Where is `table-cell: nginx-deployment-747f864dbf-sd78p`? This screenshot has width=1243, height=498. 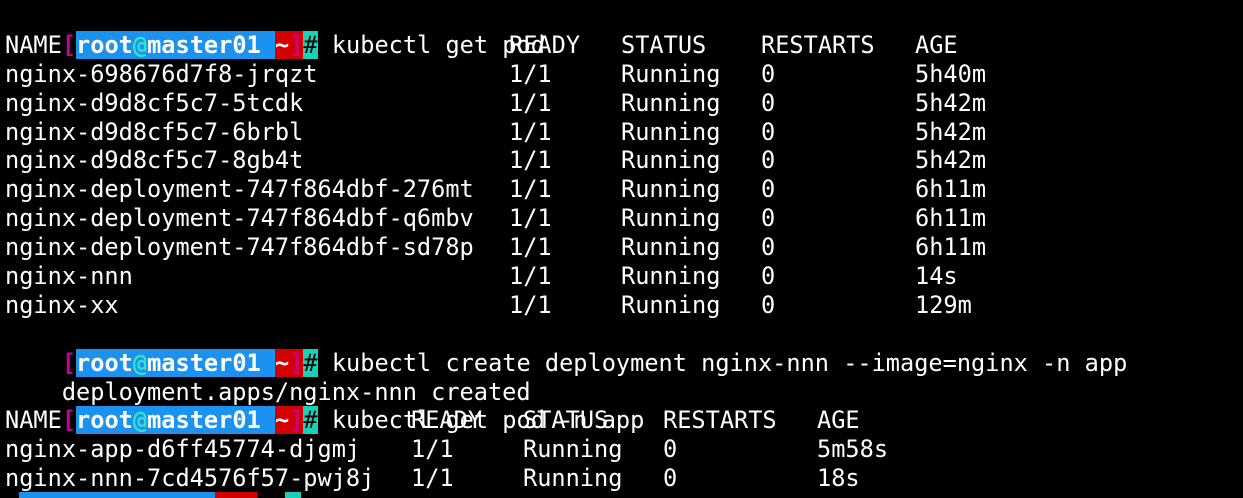 table-cell: nginx-deployment-747f864dbf-sd78p is located at coordinates (239, 247).